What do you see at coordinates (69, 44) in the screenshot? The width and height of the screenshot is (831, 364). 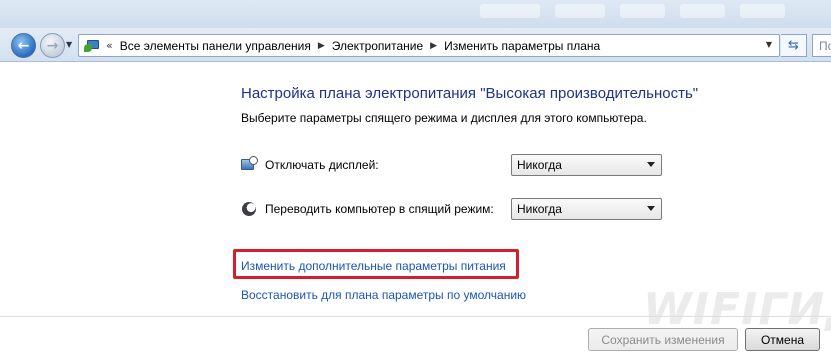 I see `recent-pages-dropdown-icon: ▼` at bounding box center [69, 44].